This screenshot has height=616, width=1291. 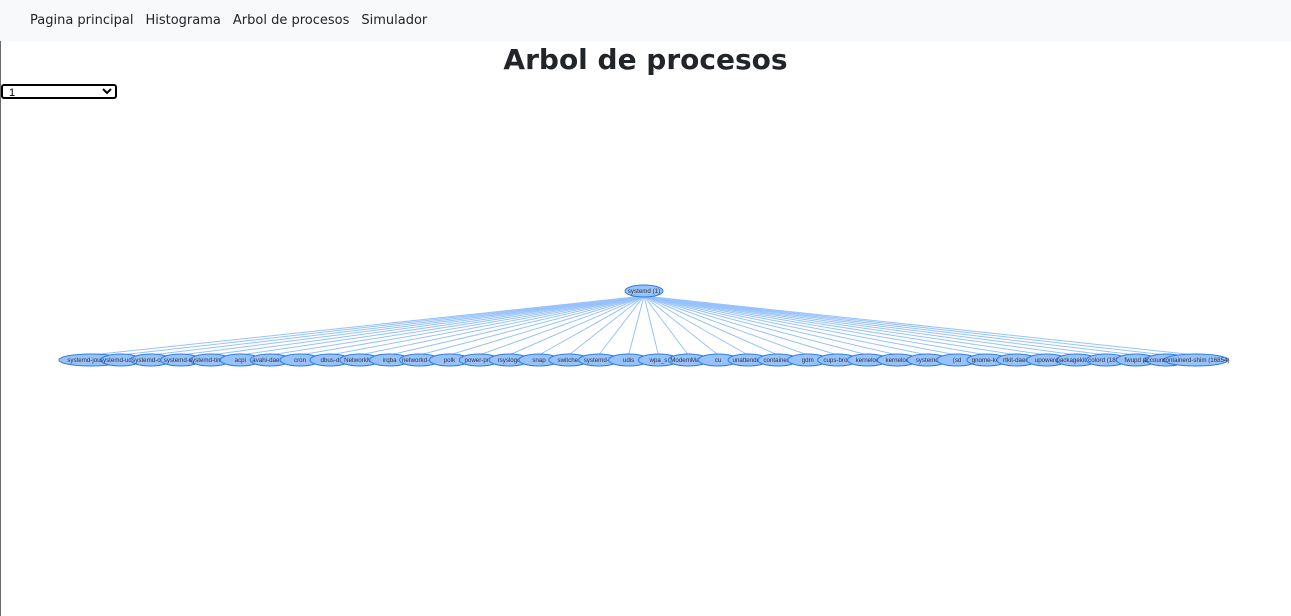 What do you see at coordinates (808, 360) in the screenshot?
I see `tree-node-child-label: gdm` at bounding box center [808, 360].